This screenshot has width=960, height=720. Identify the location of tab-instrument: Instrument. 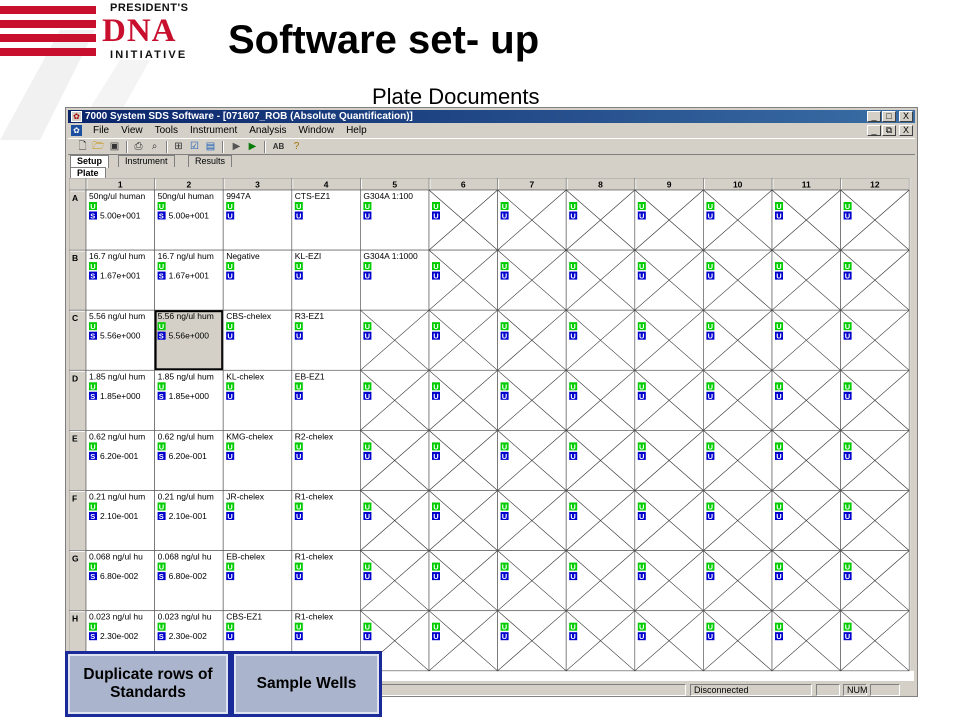
(146, 161).